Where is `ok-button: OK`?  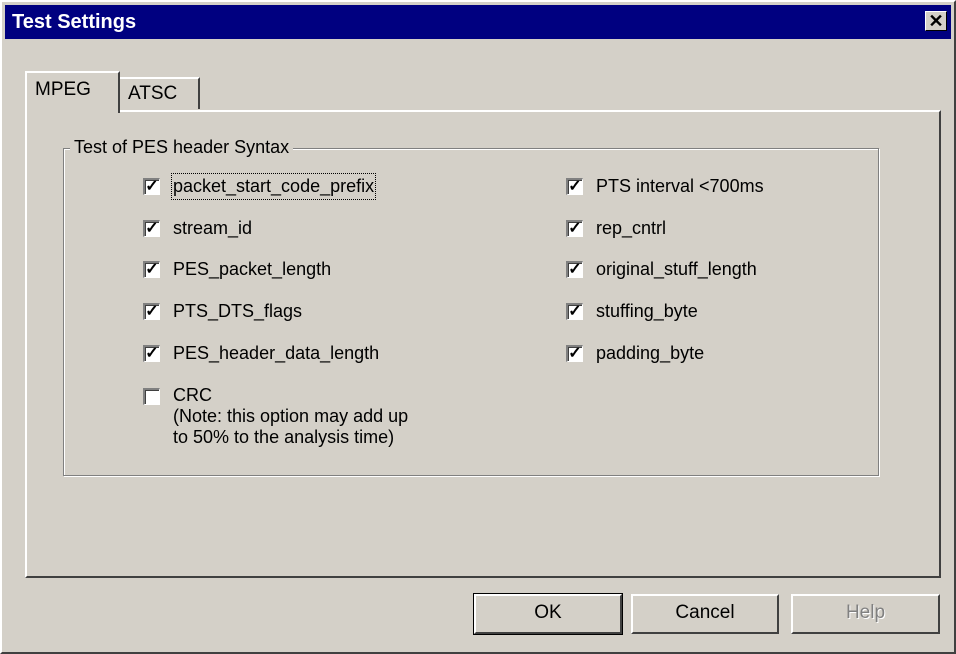
ok-button: OK is located at coordinates (548, 614).